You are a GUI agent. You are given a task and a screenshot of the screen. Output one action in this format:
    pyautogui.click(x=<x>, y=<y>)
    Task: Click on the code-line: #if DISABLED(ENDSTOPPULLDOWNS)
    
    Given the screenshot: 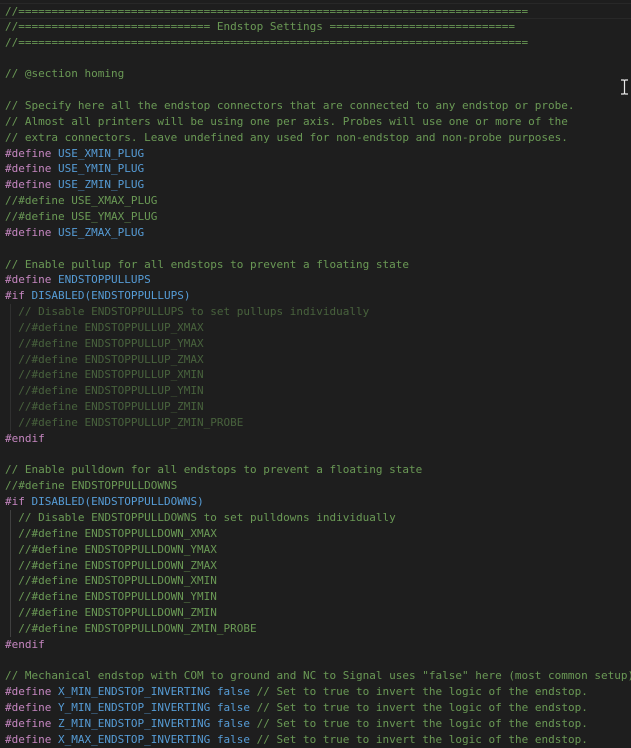 What is the action you would take?
    pyautogui.click(x=315, y=502)
    